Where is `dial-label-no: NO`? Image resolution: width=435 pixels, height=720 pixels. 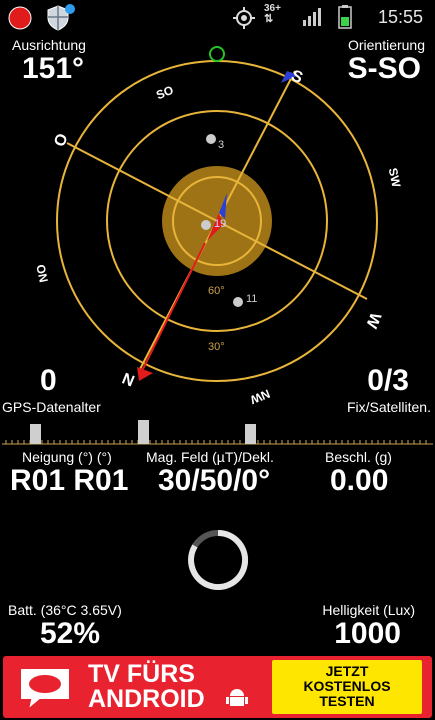
dial-label-no: NO is located at coordinates (42, 273).